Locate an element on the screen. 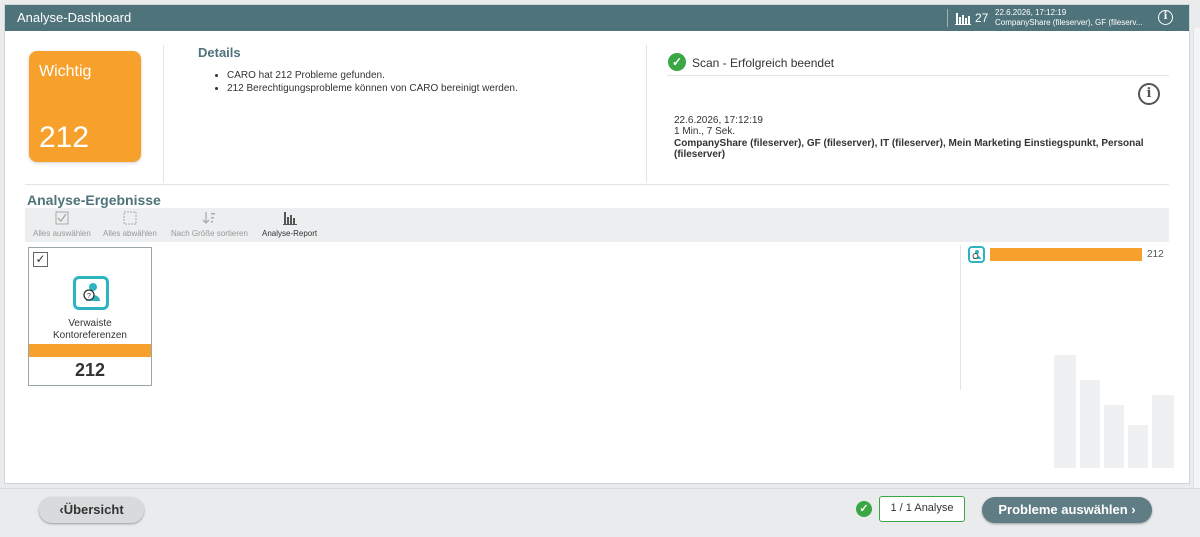 Image resolution: width=1200 pixels, height=537 pixels. analysis-report-button: Analyse-Report is located at coordinates (289, 224).